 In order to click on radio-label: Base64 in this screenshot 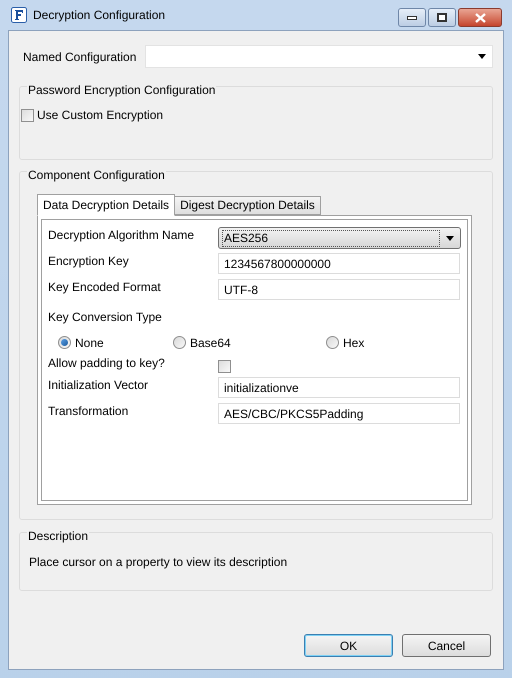, I will do `click(210, 343)`.